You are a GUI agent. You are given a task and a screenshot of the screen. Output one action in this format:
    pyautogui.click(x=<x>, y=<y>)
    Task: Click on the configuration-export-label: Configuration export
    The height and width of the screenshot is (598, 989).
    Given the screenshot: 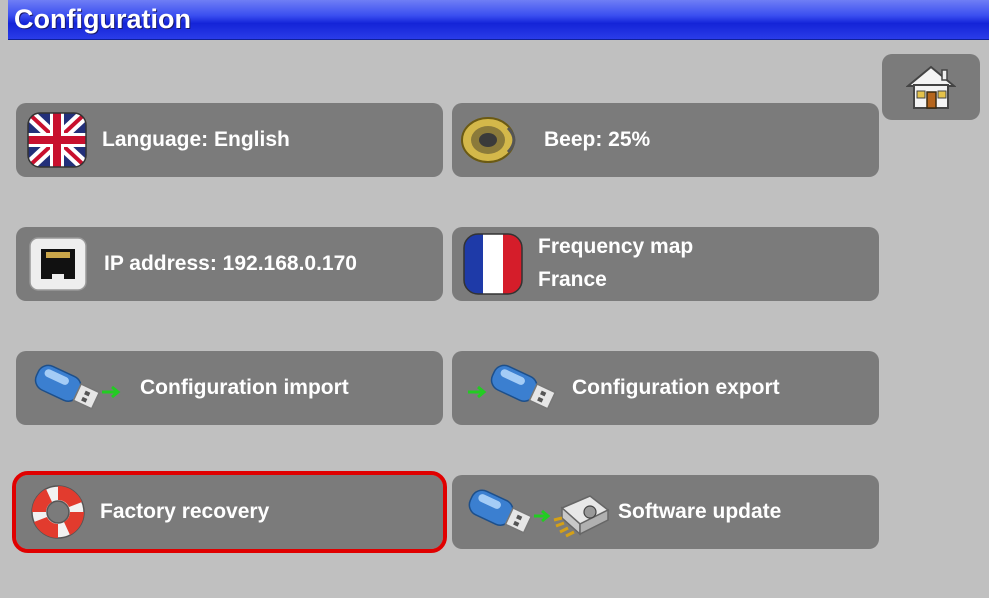 What is the action you would take?
    pyautogui.click(x=676, y=387)
    